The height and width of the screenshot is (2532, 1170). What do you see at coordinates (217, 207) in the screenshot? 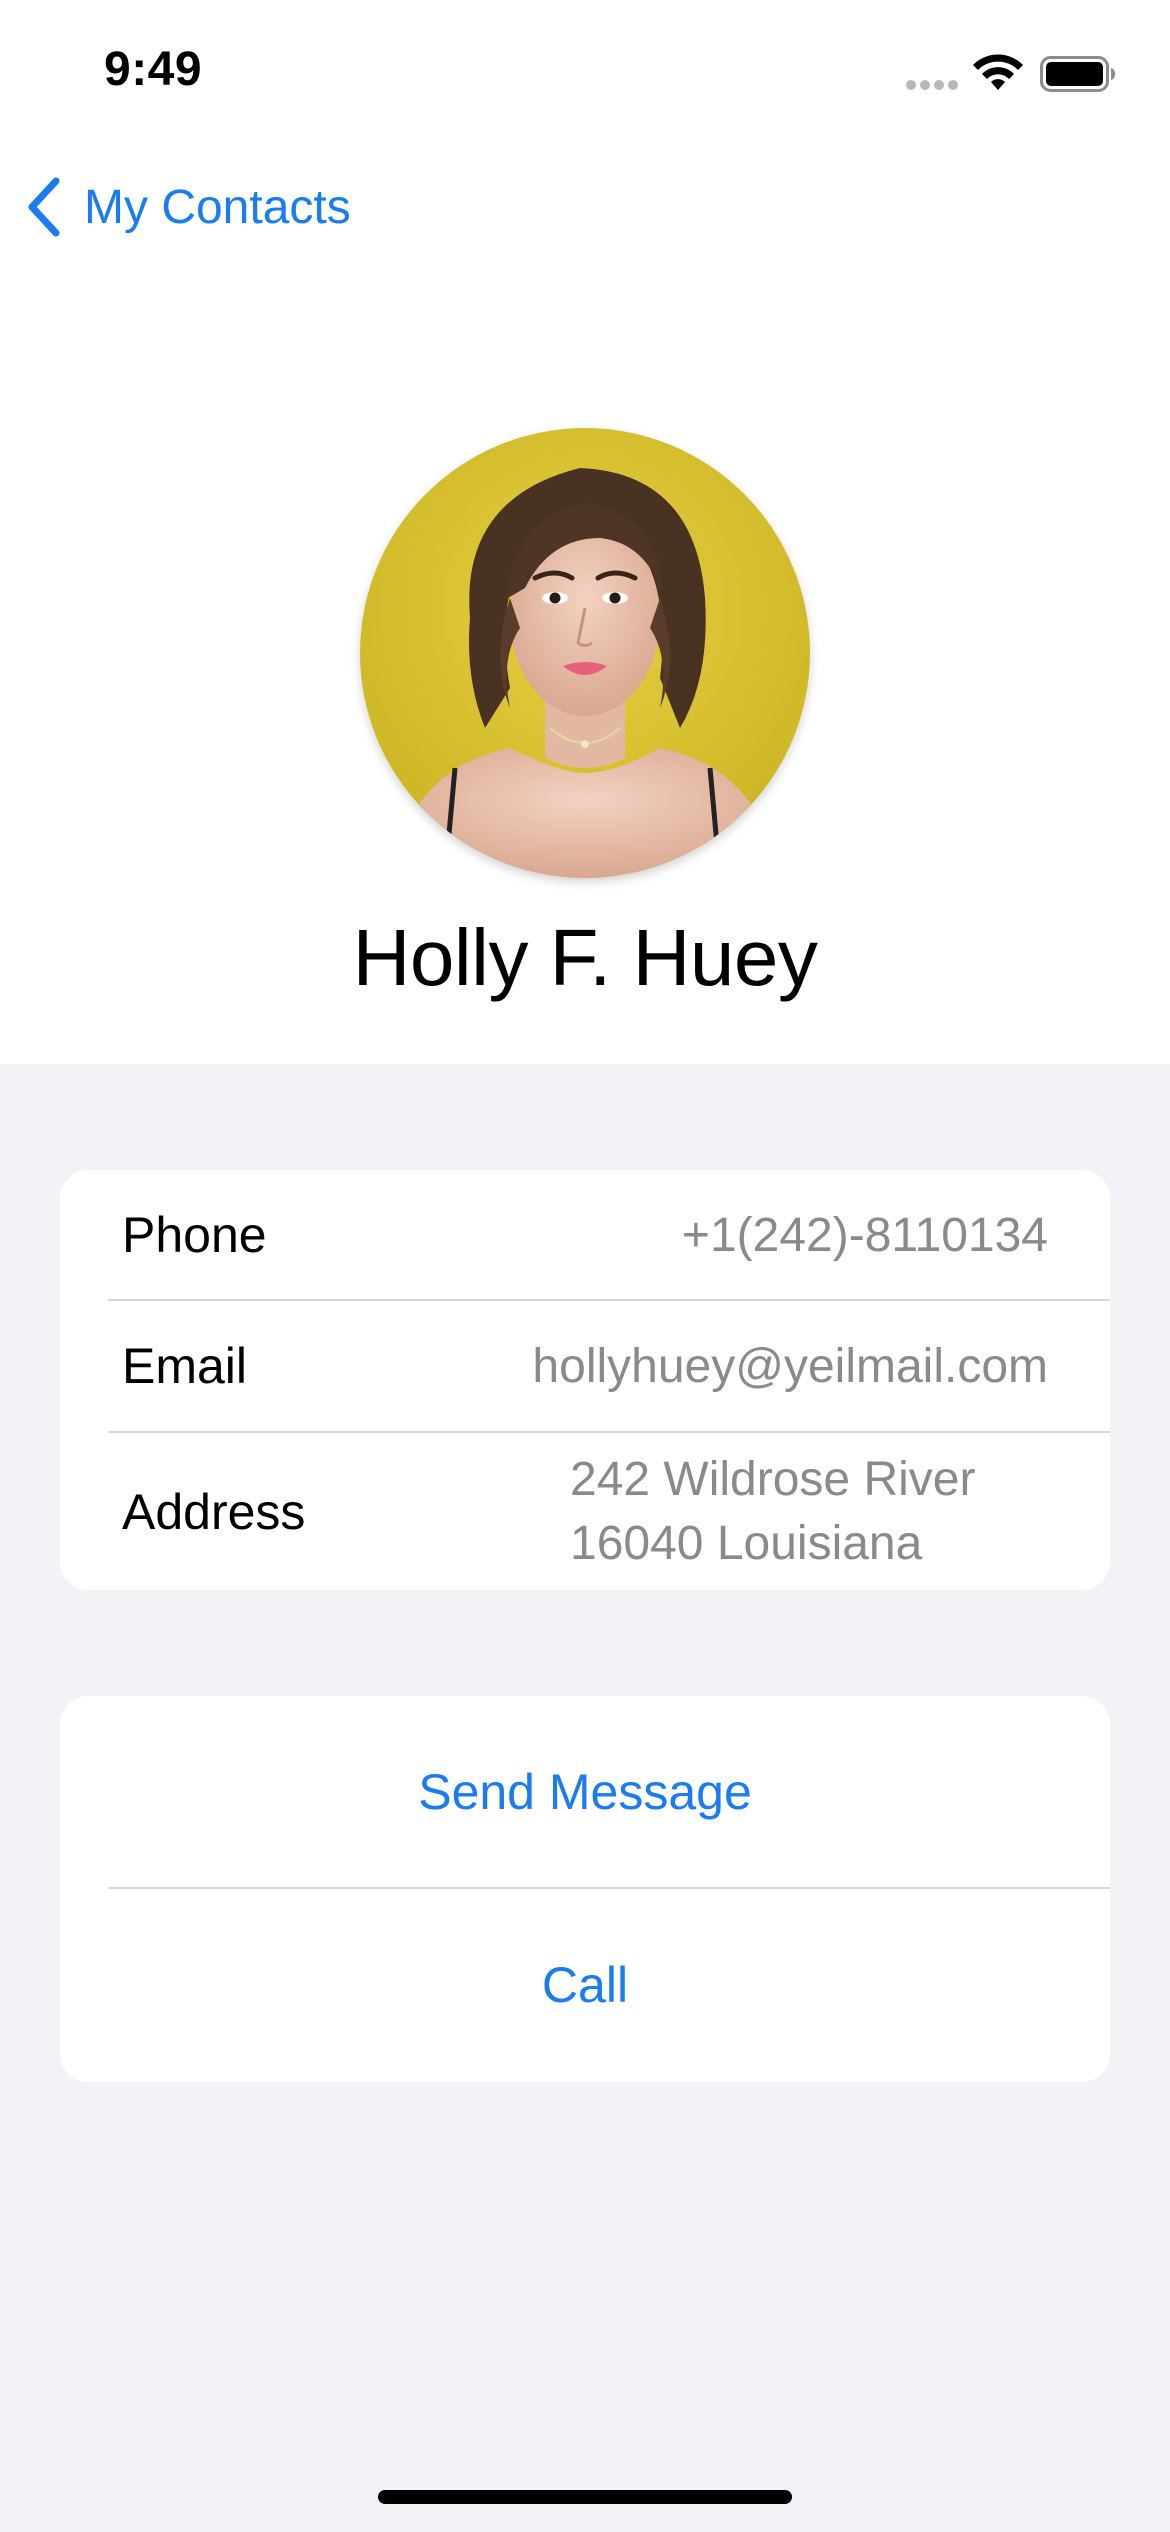
I see `back-button-label: My Contacts` at bounding box center [217, 207].